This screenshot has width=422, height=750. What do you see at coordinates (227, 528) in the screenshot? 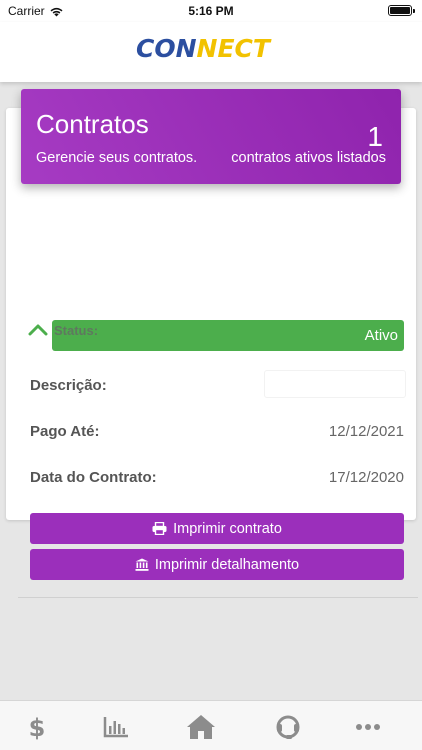
I see `print-contract-label: Imprimir contrato` at bounding box center [227, 528].